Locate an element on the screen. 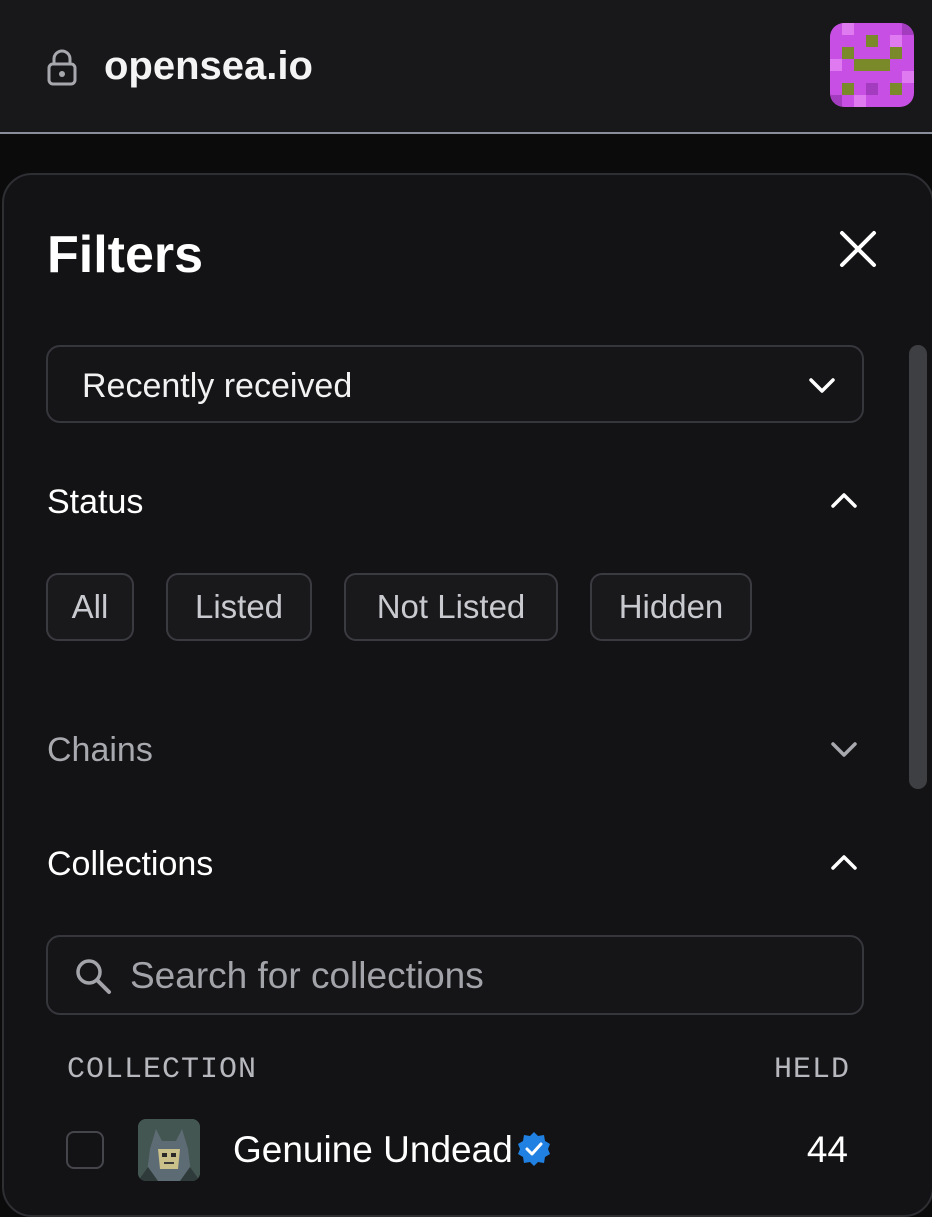 This screenshot has height=1217, width=932. collection-name: Genuine Undead is located at coordinates (373, 1149).